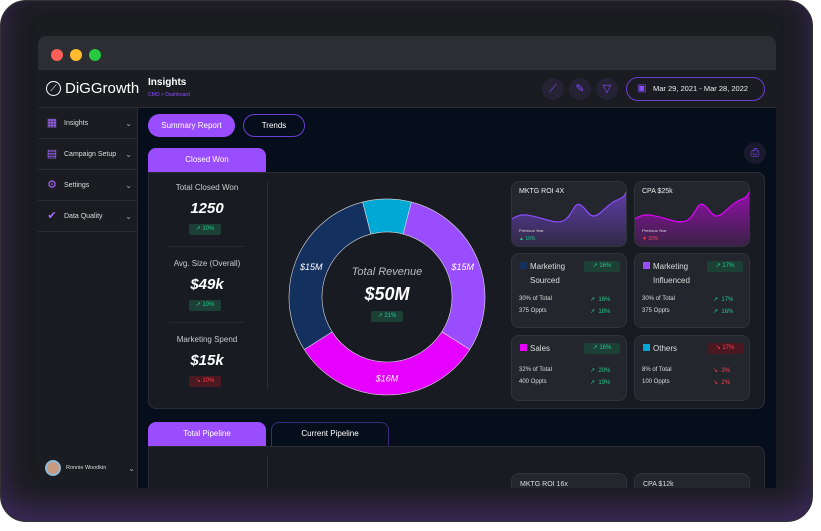  What do you see at coordinates (207, 434) in the screenshot?
I see `tab-total-pipeline: Total Pipeline` at bounding box center [207, 434].